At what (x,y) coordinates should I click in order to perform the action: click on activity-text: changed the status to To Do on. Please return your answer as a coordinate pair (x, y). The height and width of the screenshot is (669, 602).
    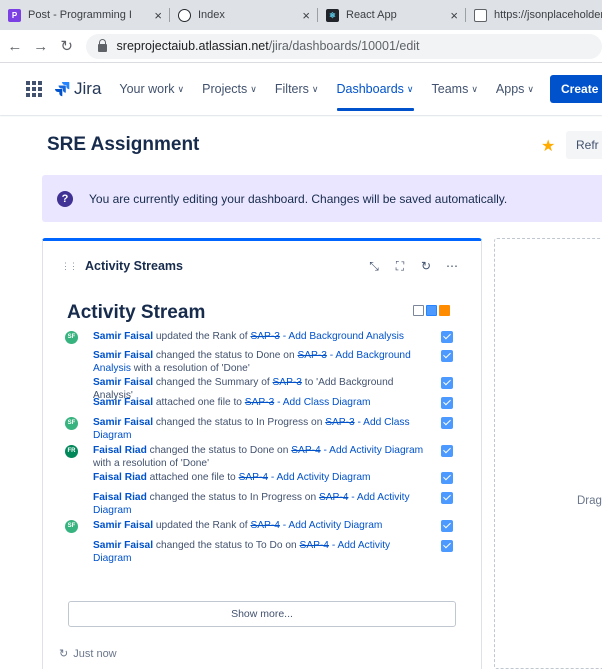
    Looking at the image, I should click on (226, 545).